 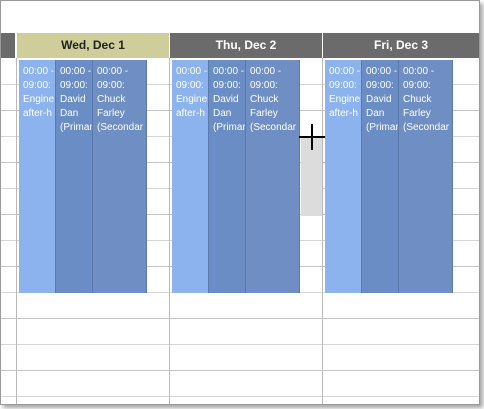 I want to click on day-header-wed: Wed, Dec 1, so click(x=93, y=45).